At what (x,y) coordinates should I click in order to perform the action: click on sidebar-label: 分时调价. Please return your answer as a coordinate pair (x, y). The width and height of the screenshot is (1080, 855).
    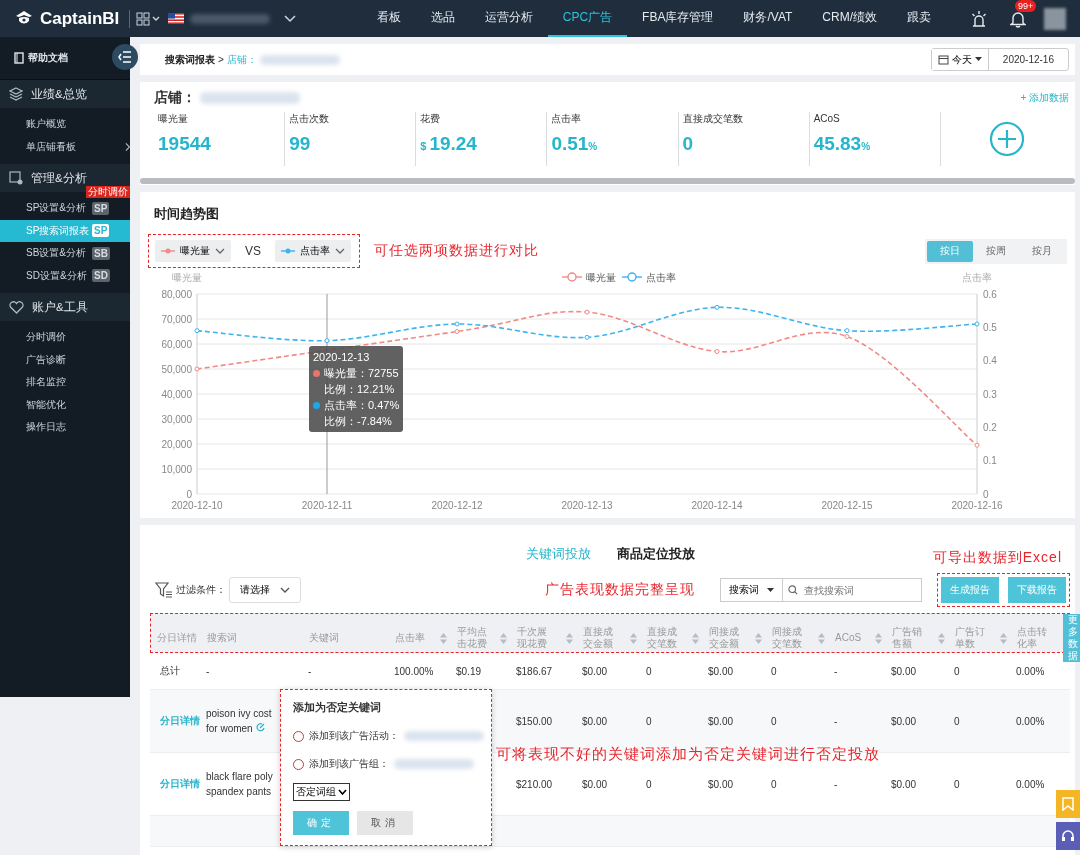
    Looking at the image, I should click on (46, 337).